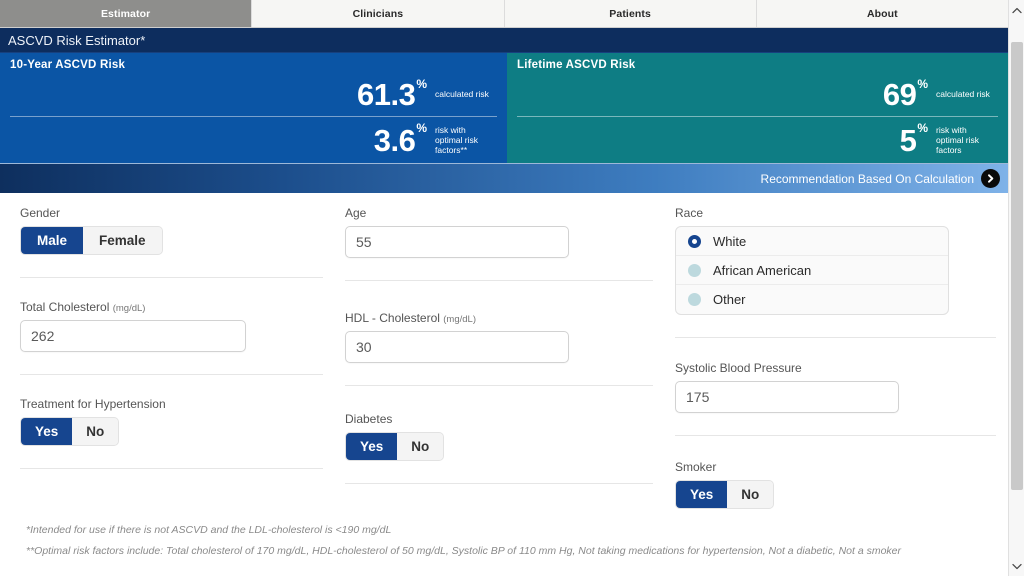  Describe the element at coordinates (40, 213) in the screenshot. I see `gender-label: Gender` at that location.